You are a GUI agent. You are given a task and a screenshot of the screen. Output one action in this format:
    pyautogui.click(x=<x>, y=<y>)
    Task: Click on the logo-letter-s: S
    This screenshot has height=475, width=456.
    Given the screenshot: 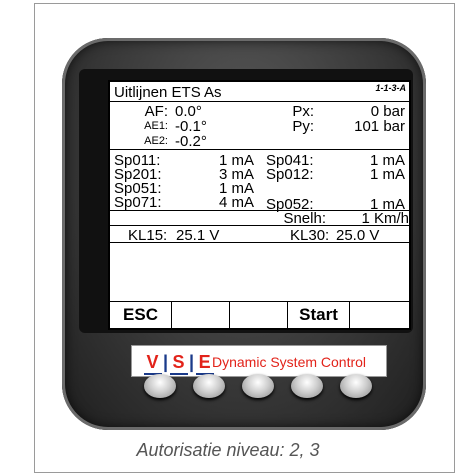 What is the action you would take?
    pyautogui.click(x=179, y=363)
    